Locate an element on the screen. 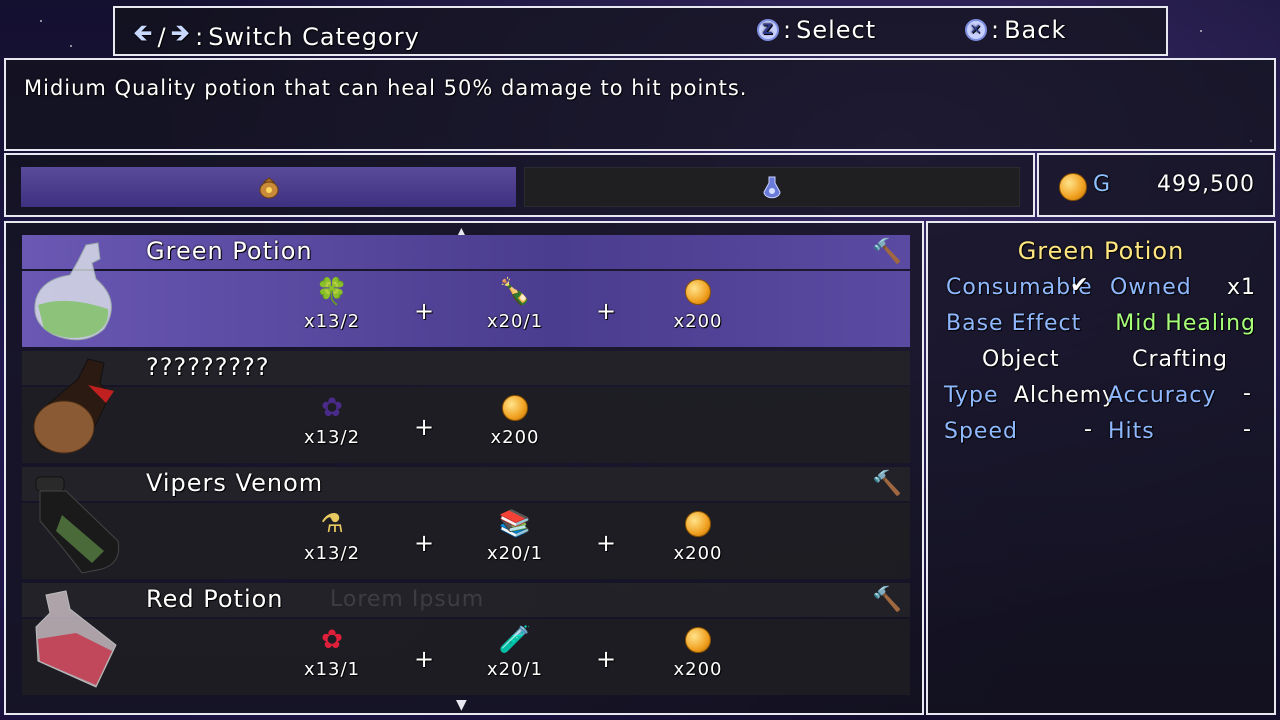 The width and height of the screenshot is (1280, 720). recipe-row-vipers-venom: Vipers Venom 🔨 ⚗ x13/2 + 📚 x20/1 + x200 is located at coordinates (466, 523).